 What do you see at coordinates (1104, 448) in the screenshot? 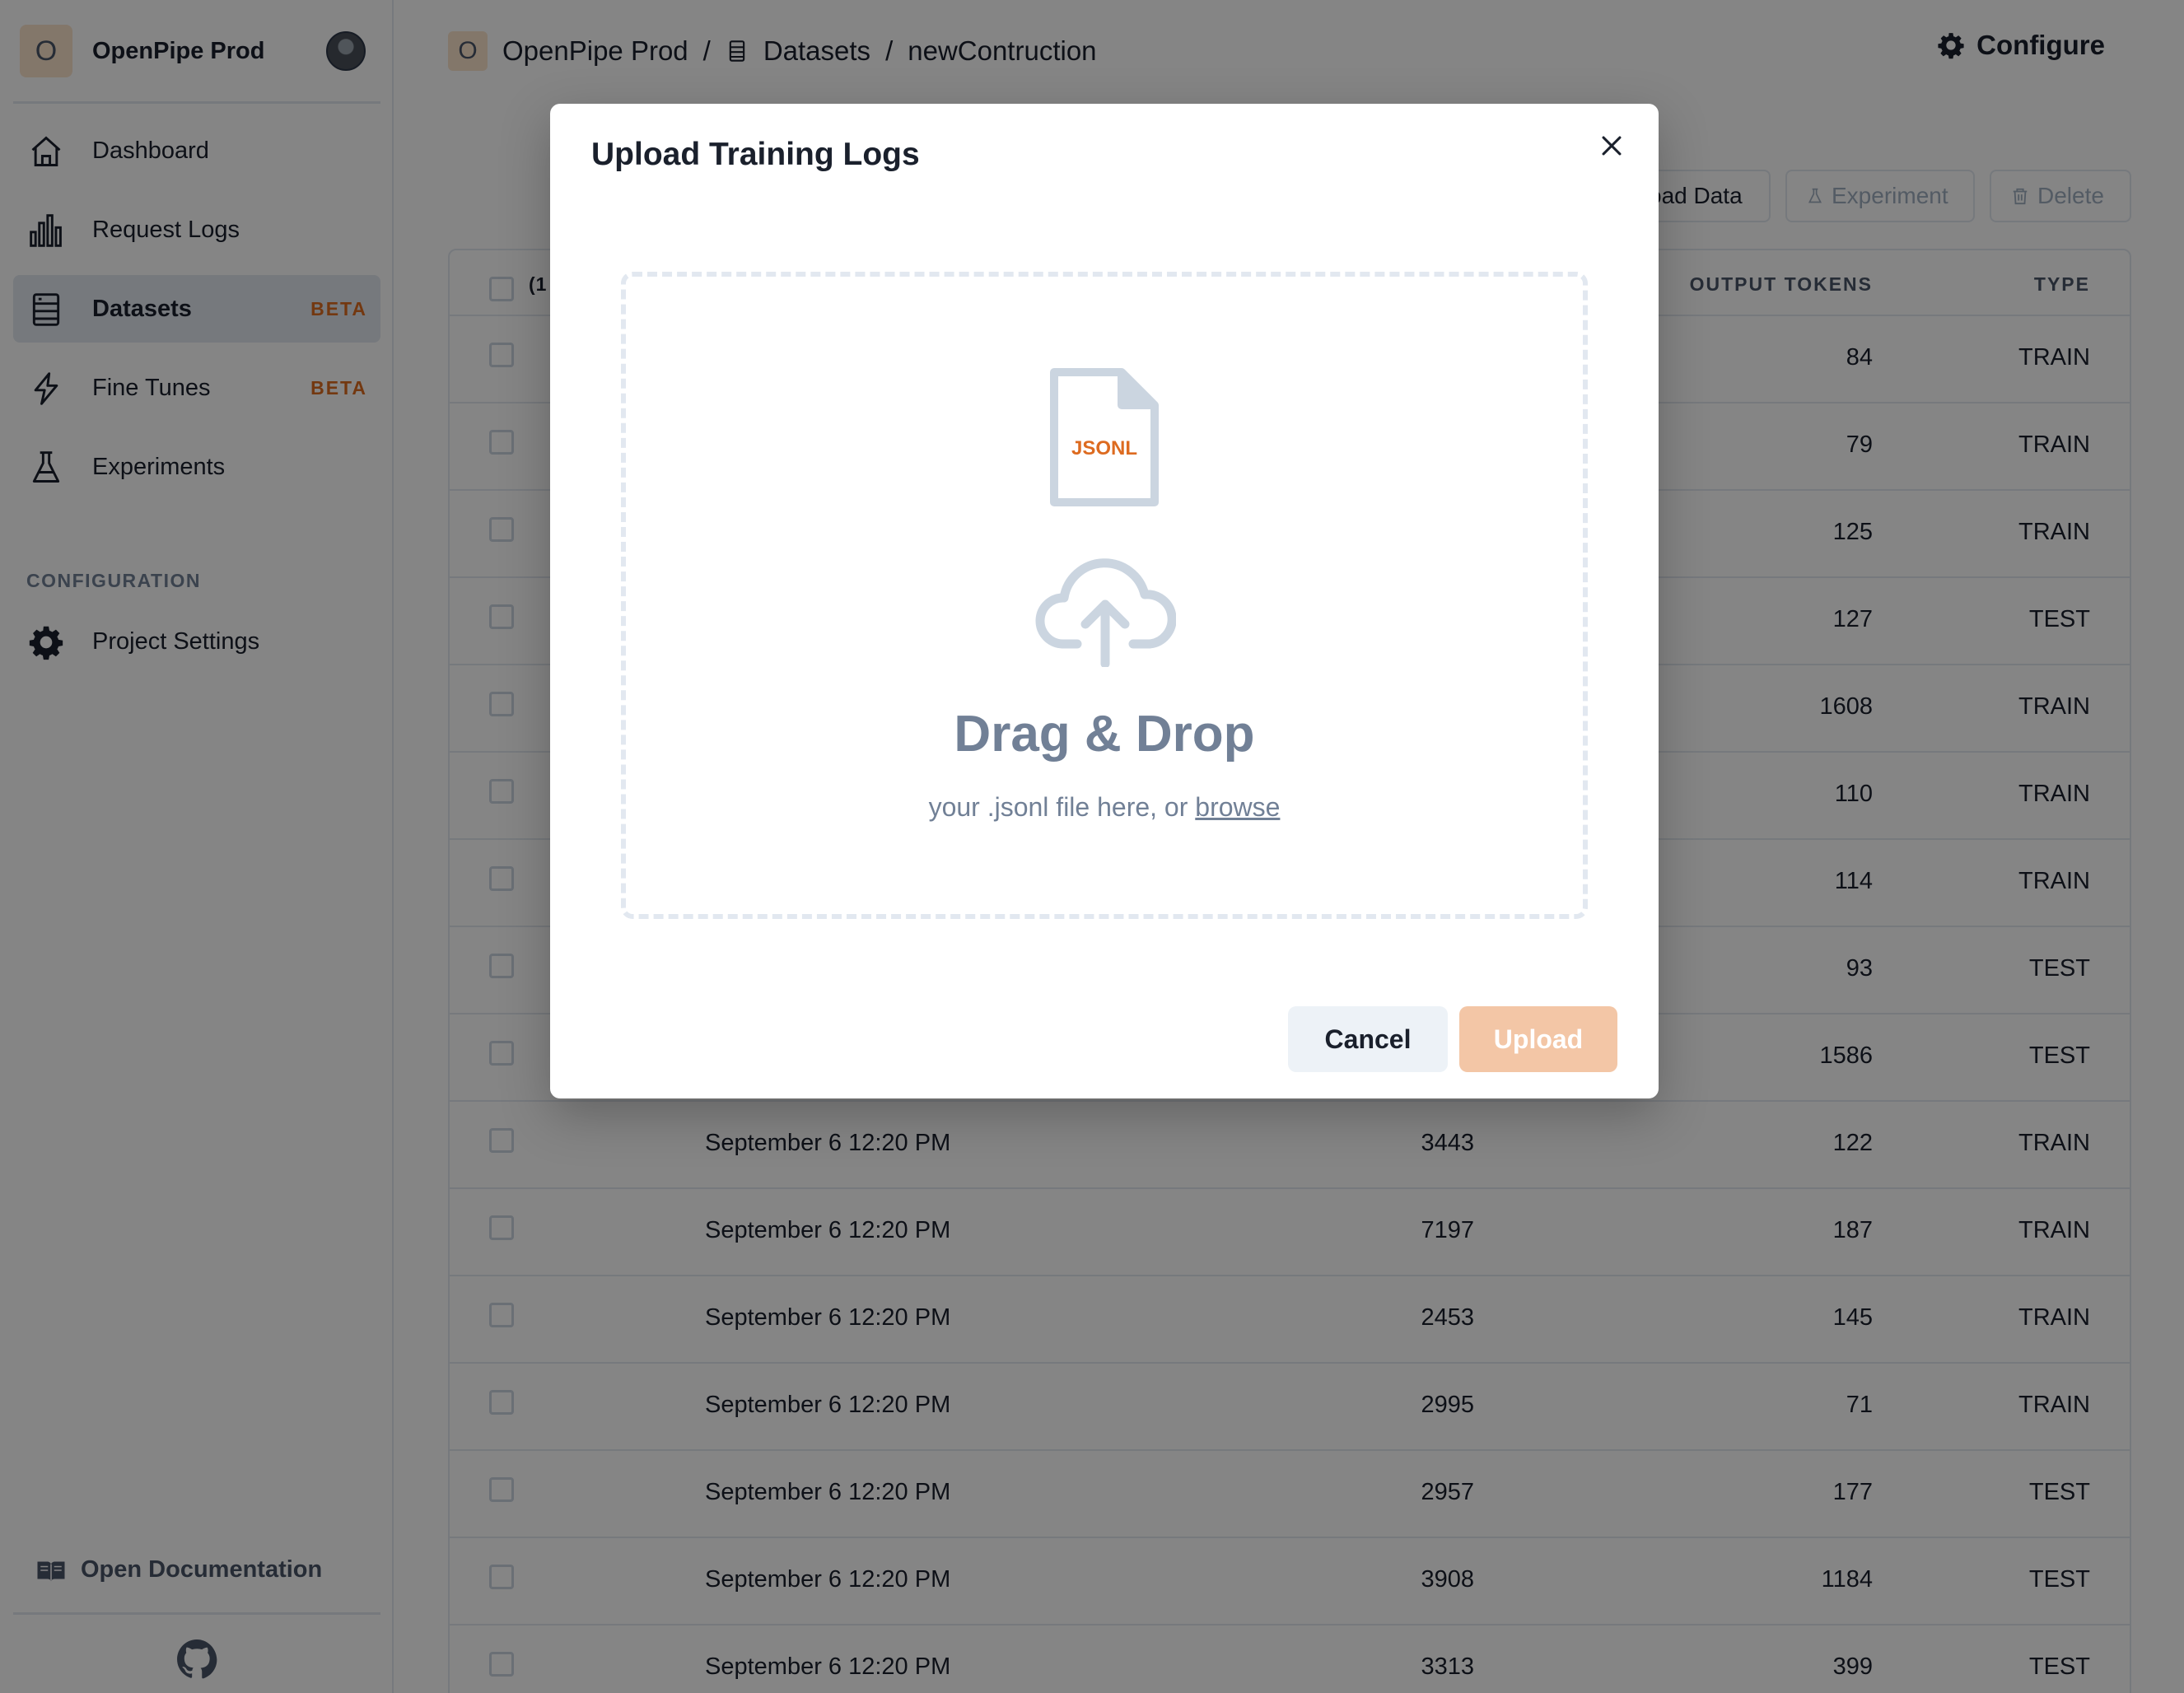
I see `file-badge-text: JSONL` at bounding box center [1104, 448].